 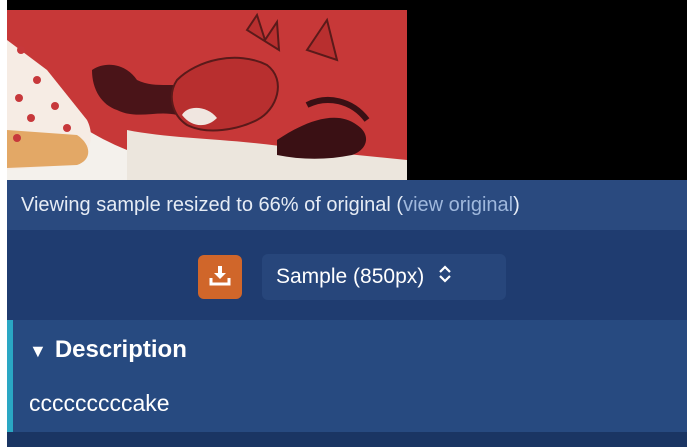 I want to click on description-toggle: ▼ Description, so click(x=108, y=350).